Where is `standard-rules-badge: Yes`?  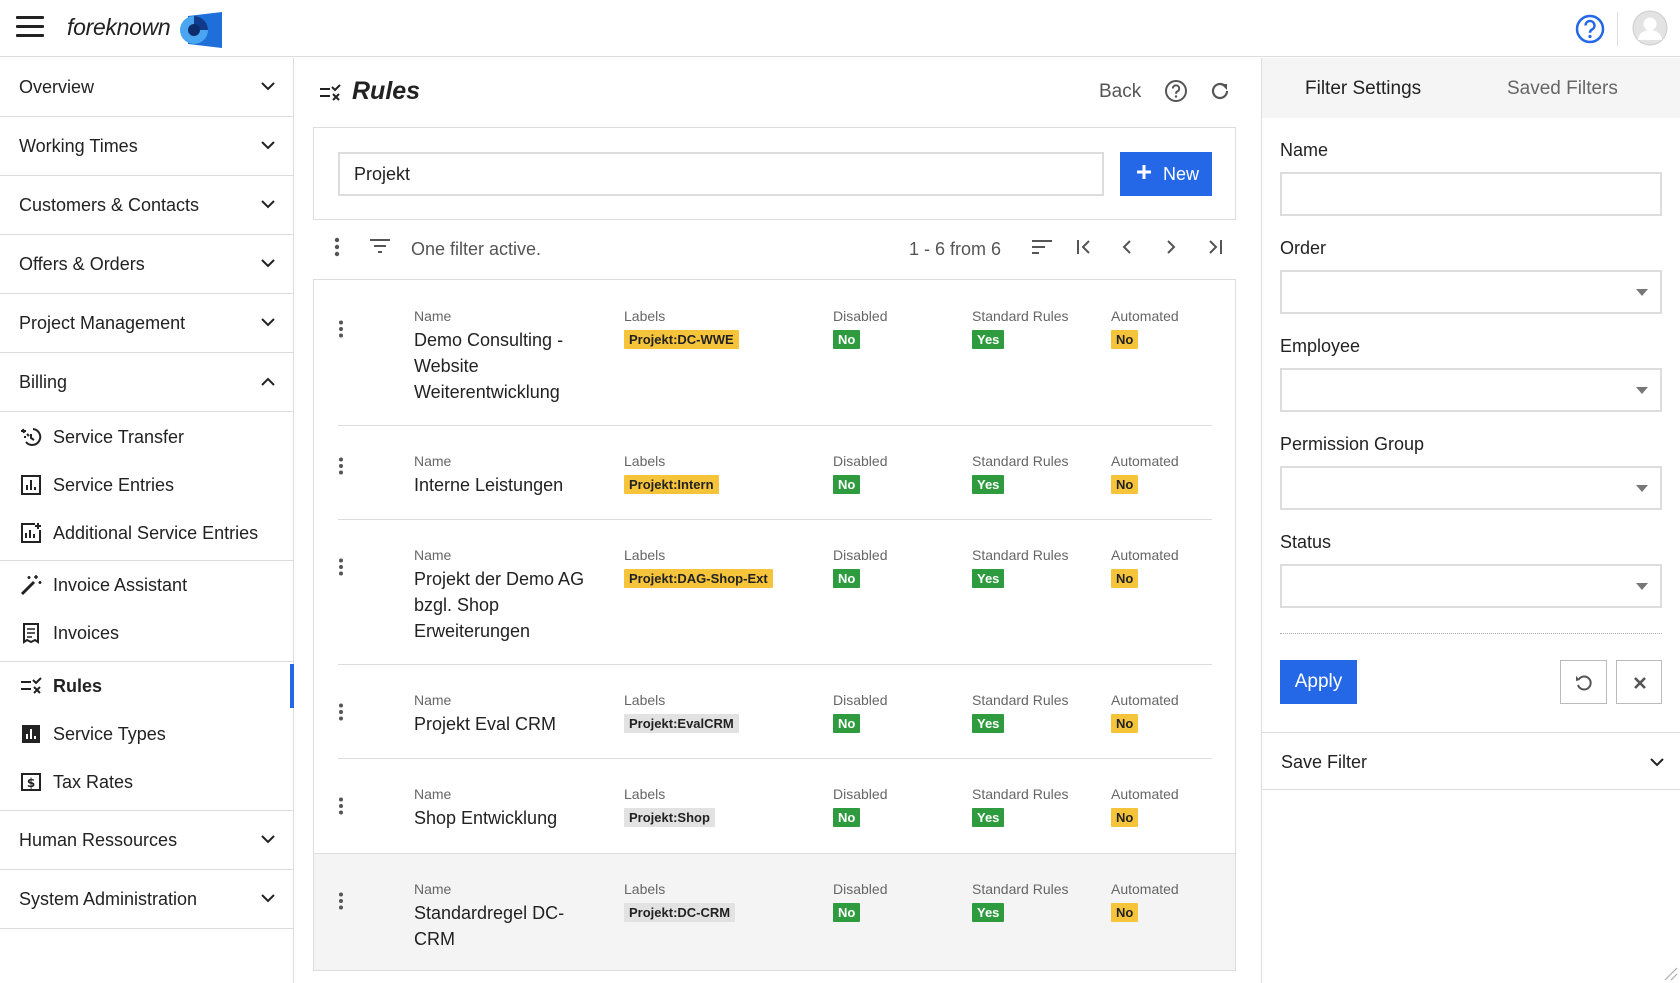 standard-rules-badge: Yes is located at coordinates (988, 817).